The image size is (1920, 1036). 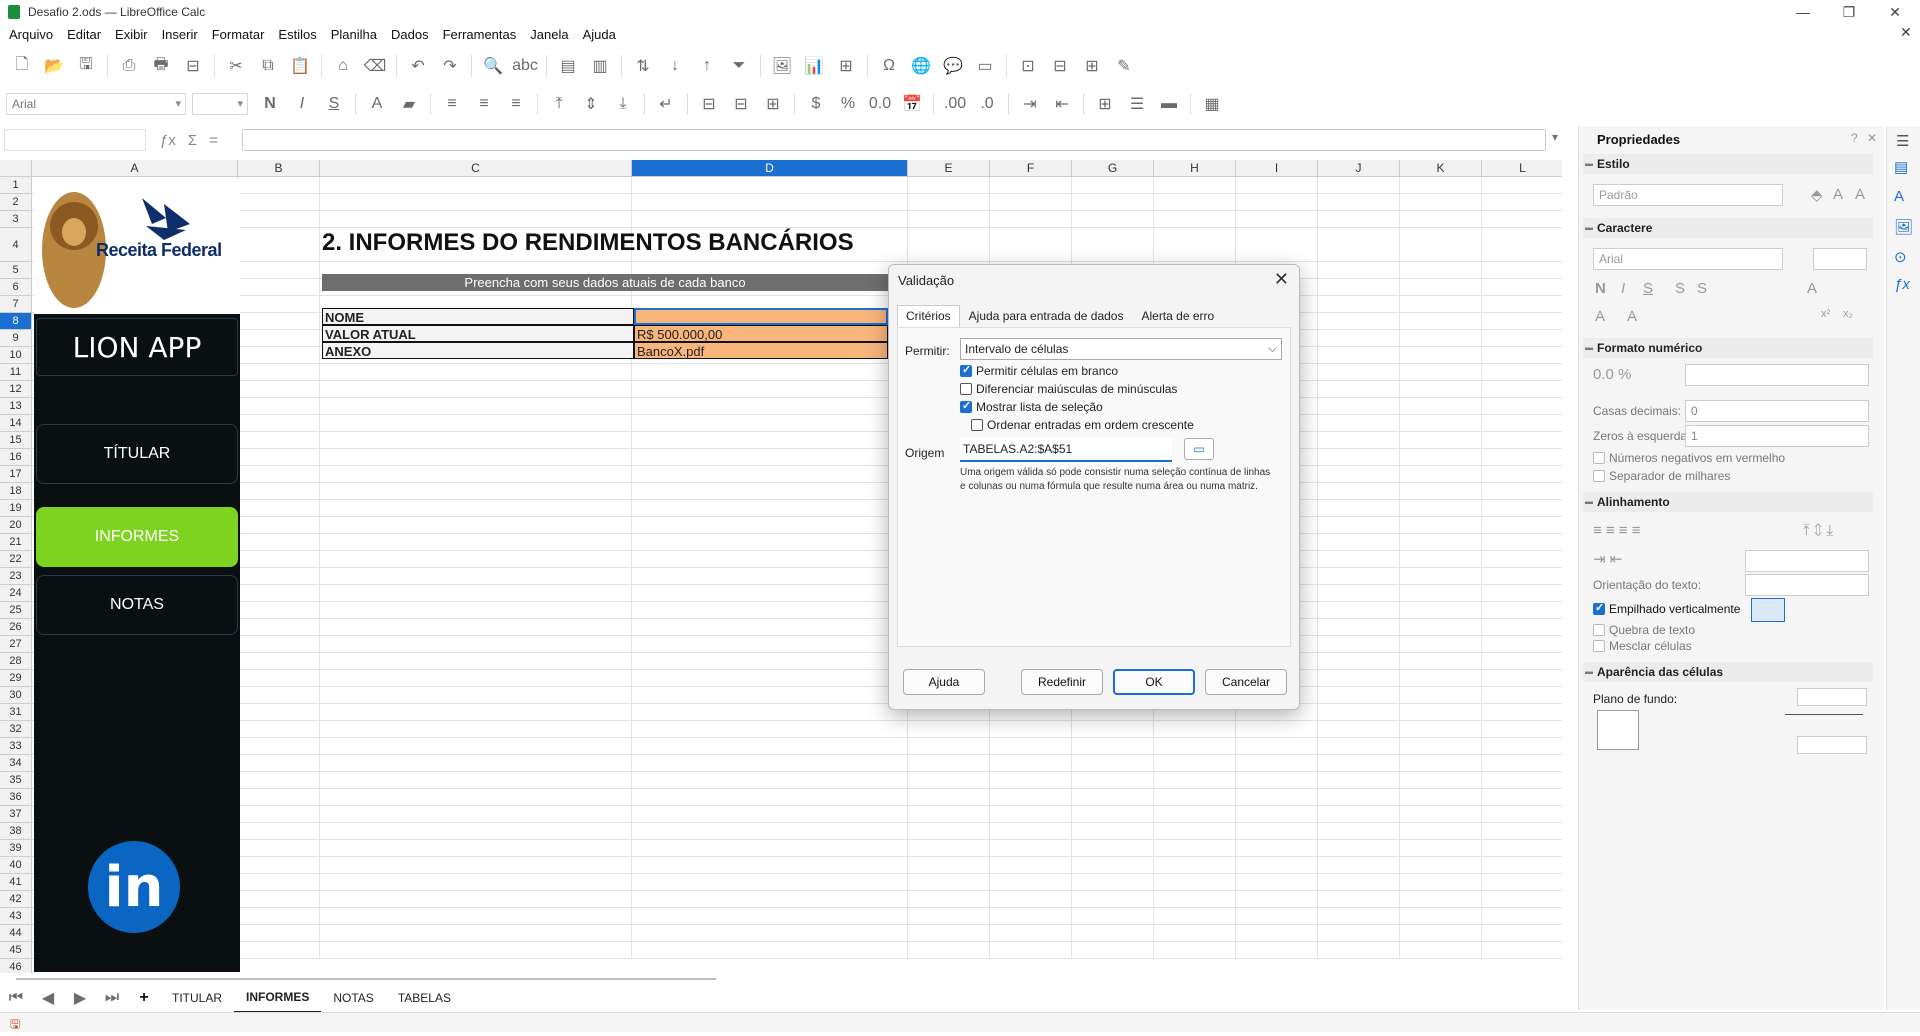 I want to click on column-header-d: D, so click(x=770, y=168).